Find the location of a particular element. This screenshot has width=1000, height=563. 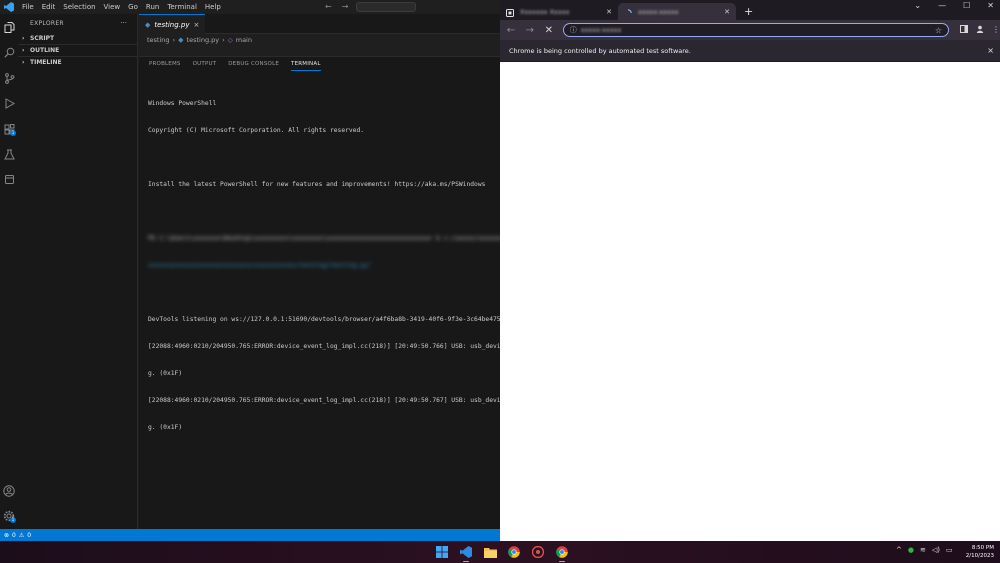

chrome-icon is located at coordinates (514, 552).